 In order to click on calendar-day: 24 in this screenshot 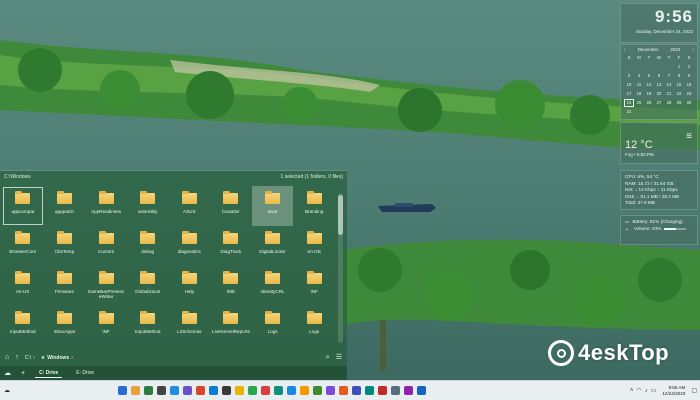, I will do `click(629, 103)`.